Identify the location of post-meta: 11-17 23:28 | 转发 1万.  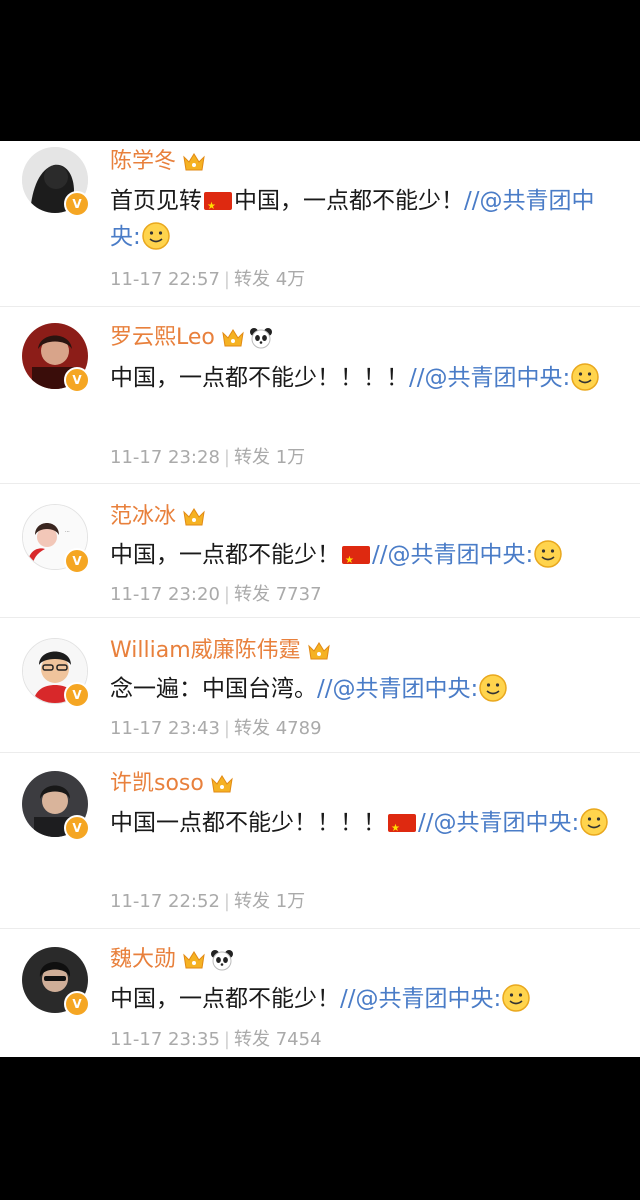
(207, 458).